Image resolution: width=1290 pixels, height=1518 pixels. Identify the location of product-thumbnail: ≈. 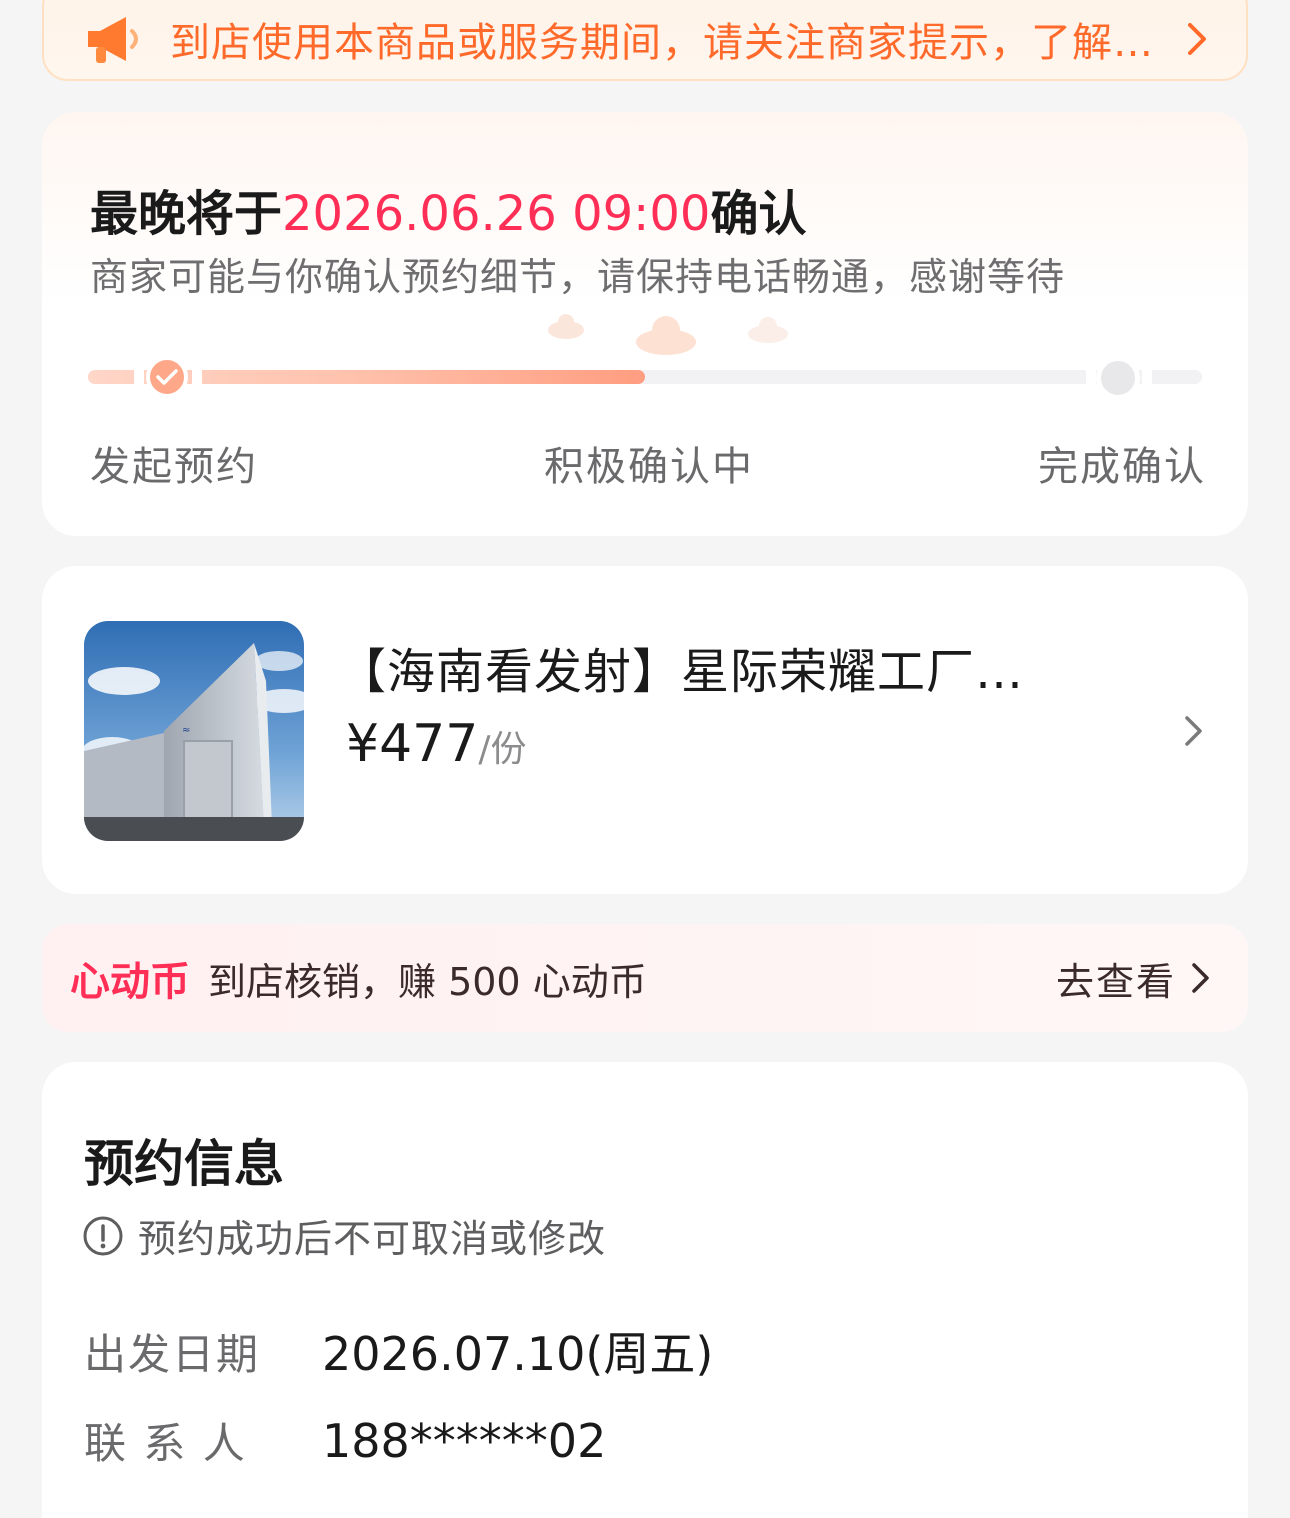
(194, 731).